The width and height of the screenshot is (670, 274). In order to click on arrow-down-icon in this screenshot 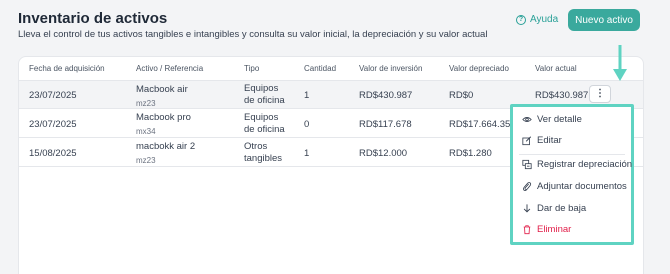, I will do `click(527, 209)`.